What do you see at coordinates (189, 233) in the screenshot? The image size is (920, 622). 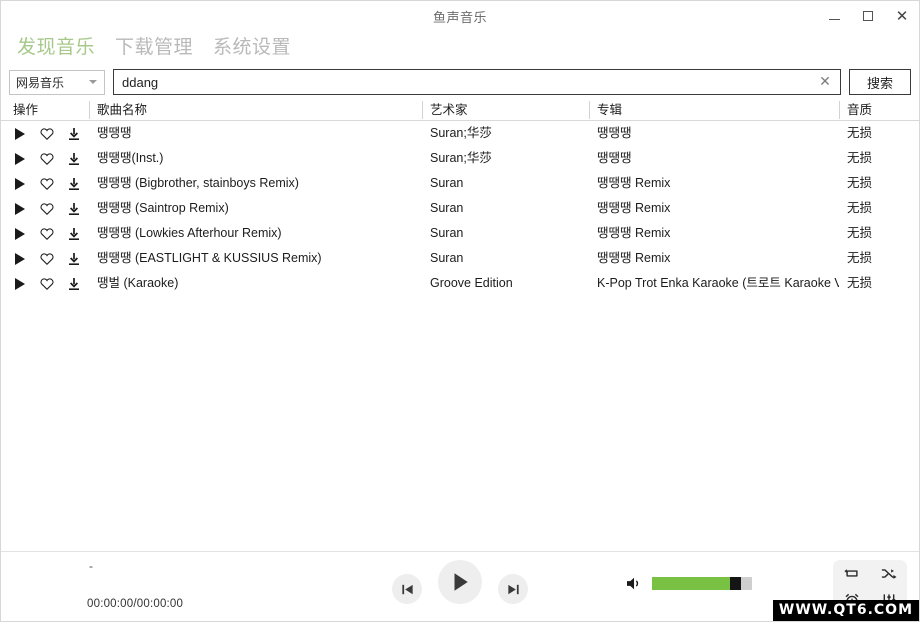 I see `cell-title: 땡땡땡 (Lowkies Afterhour Remix)` at bounding box center [189, 233].